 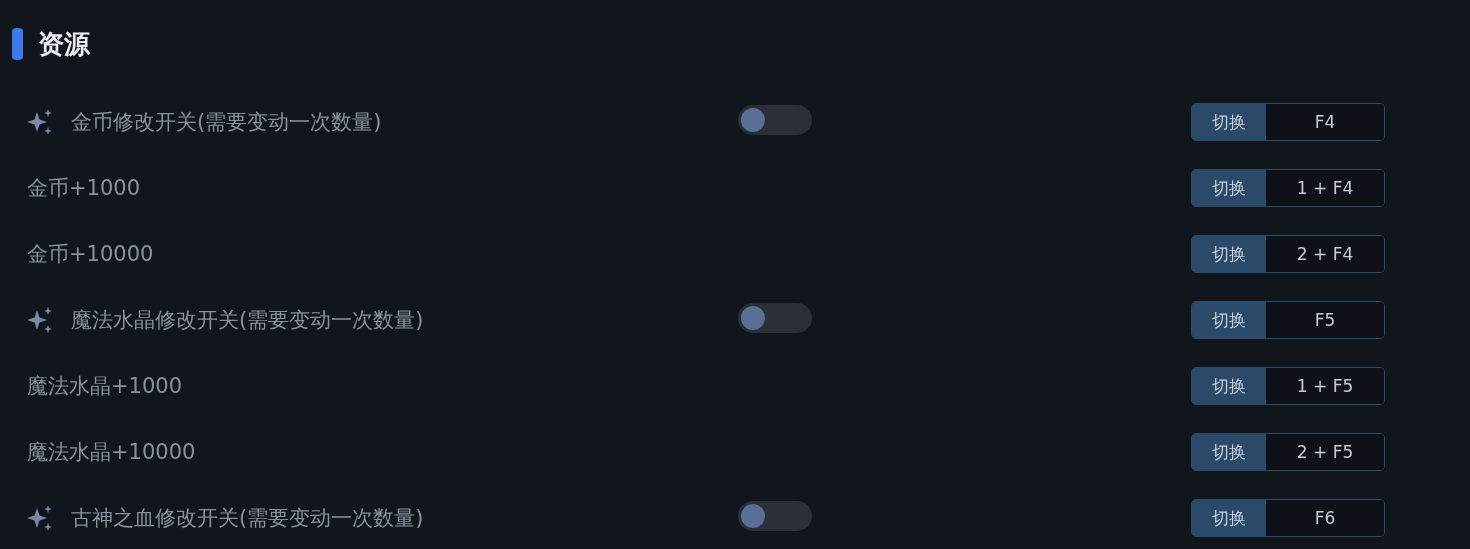 I want to click on option-label: 金币+10000, so click(x=90, y=254).